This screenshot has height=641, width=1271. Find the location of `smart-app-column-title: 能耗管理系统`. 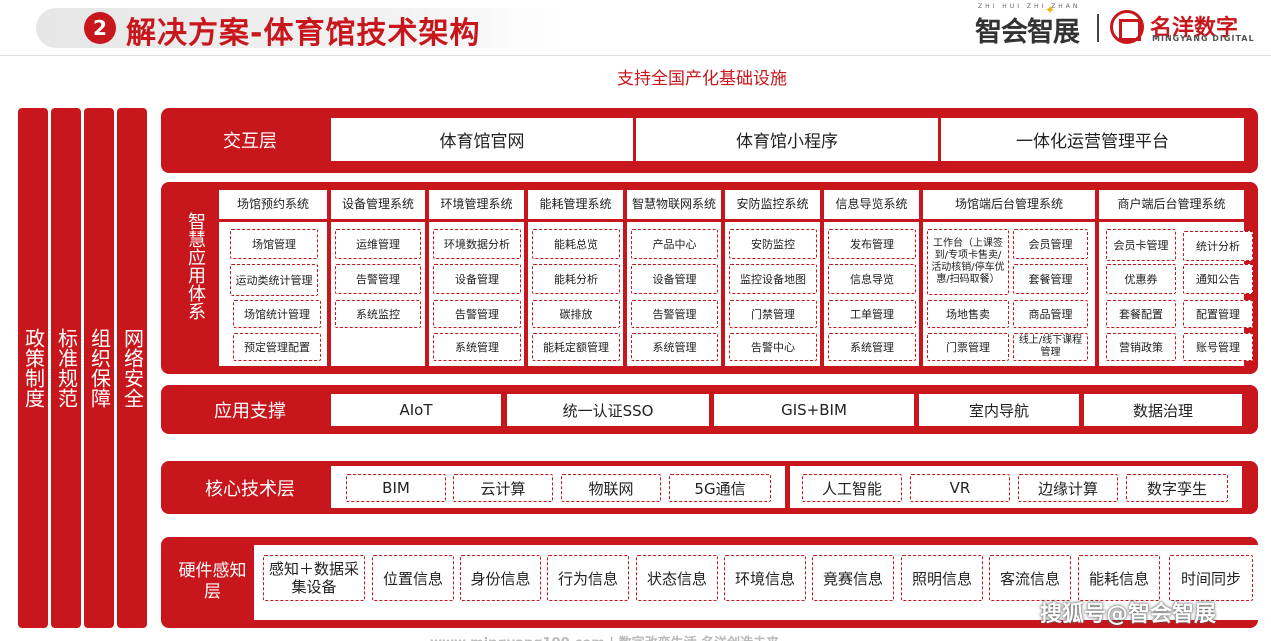

smart-app-column-title: 能耗管理系统 is located at coordinates (575, 206).